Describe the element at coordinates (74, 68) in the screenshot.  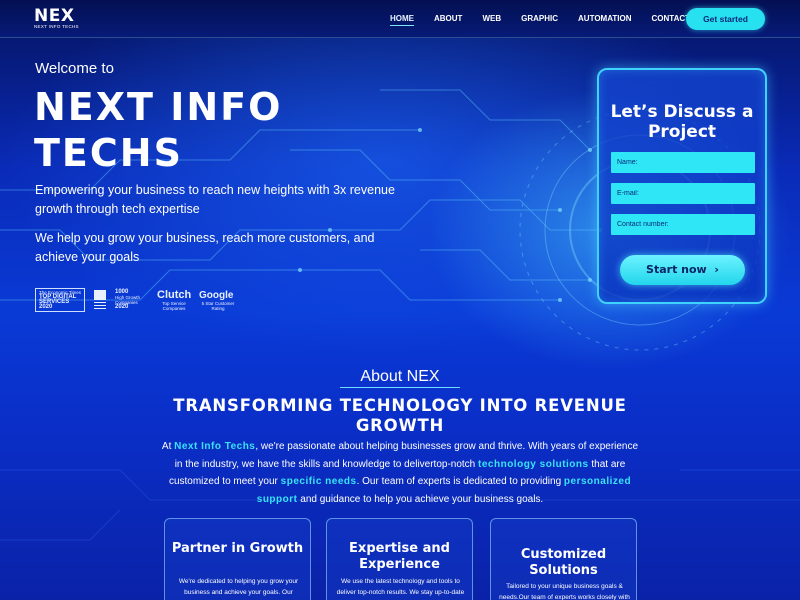
I see `welcome-text: Welcome to` at that location.